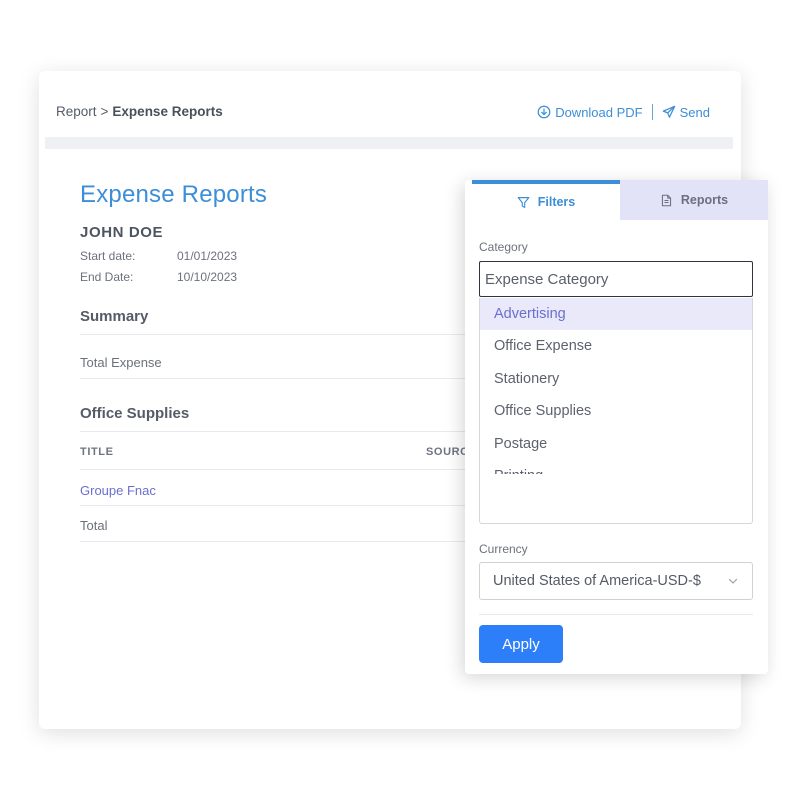 Image resolution: width=800 pixels, height=800 pixels. I want to click on category-option-office-supplies: Office Supplies, so click(616, 411).